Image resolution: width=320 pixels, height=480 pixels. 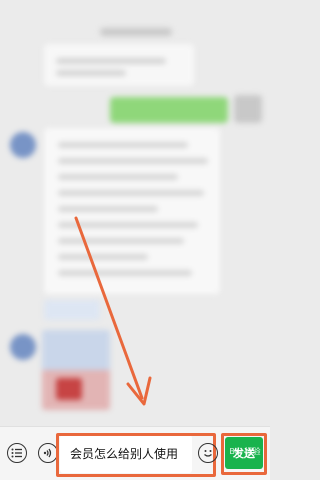 What do you see at coordinates (244, 454) in the screenshot?
I see `send-highlight-frame` at bounding box center [244, 454].